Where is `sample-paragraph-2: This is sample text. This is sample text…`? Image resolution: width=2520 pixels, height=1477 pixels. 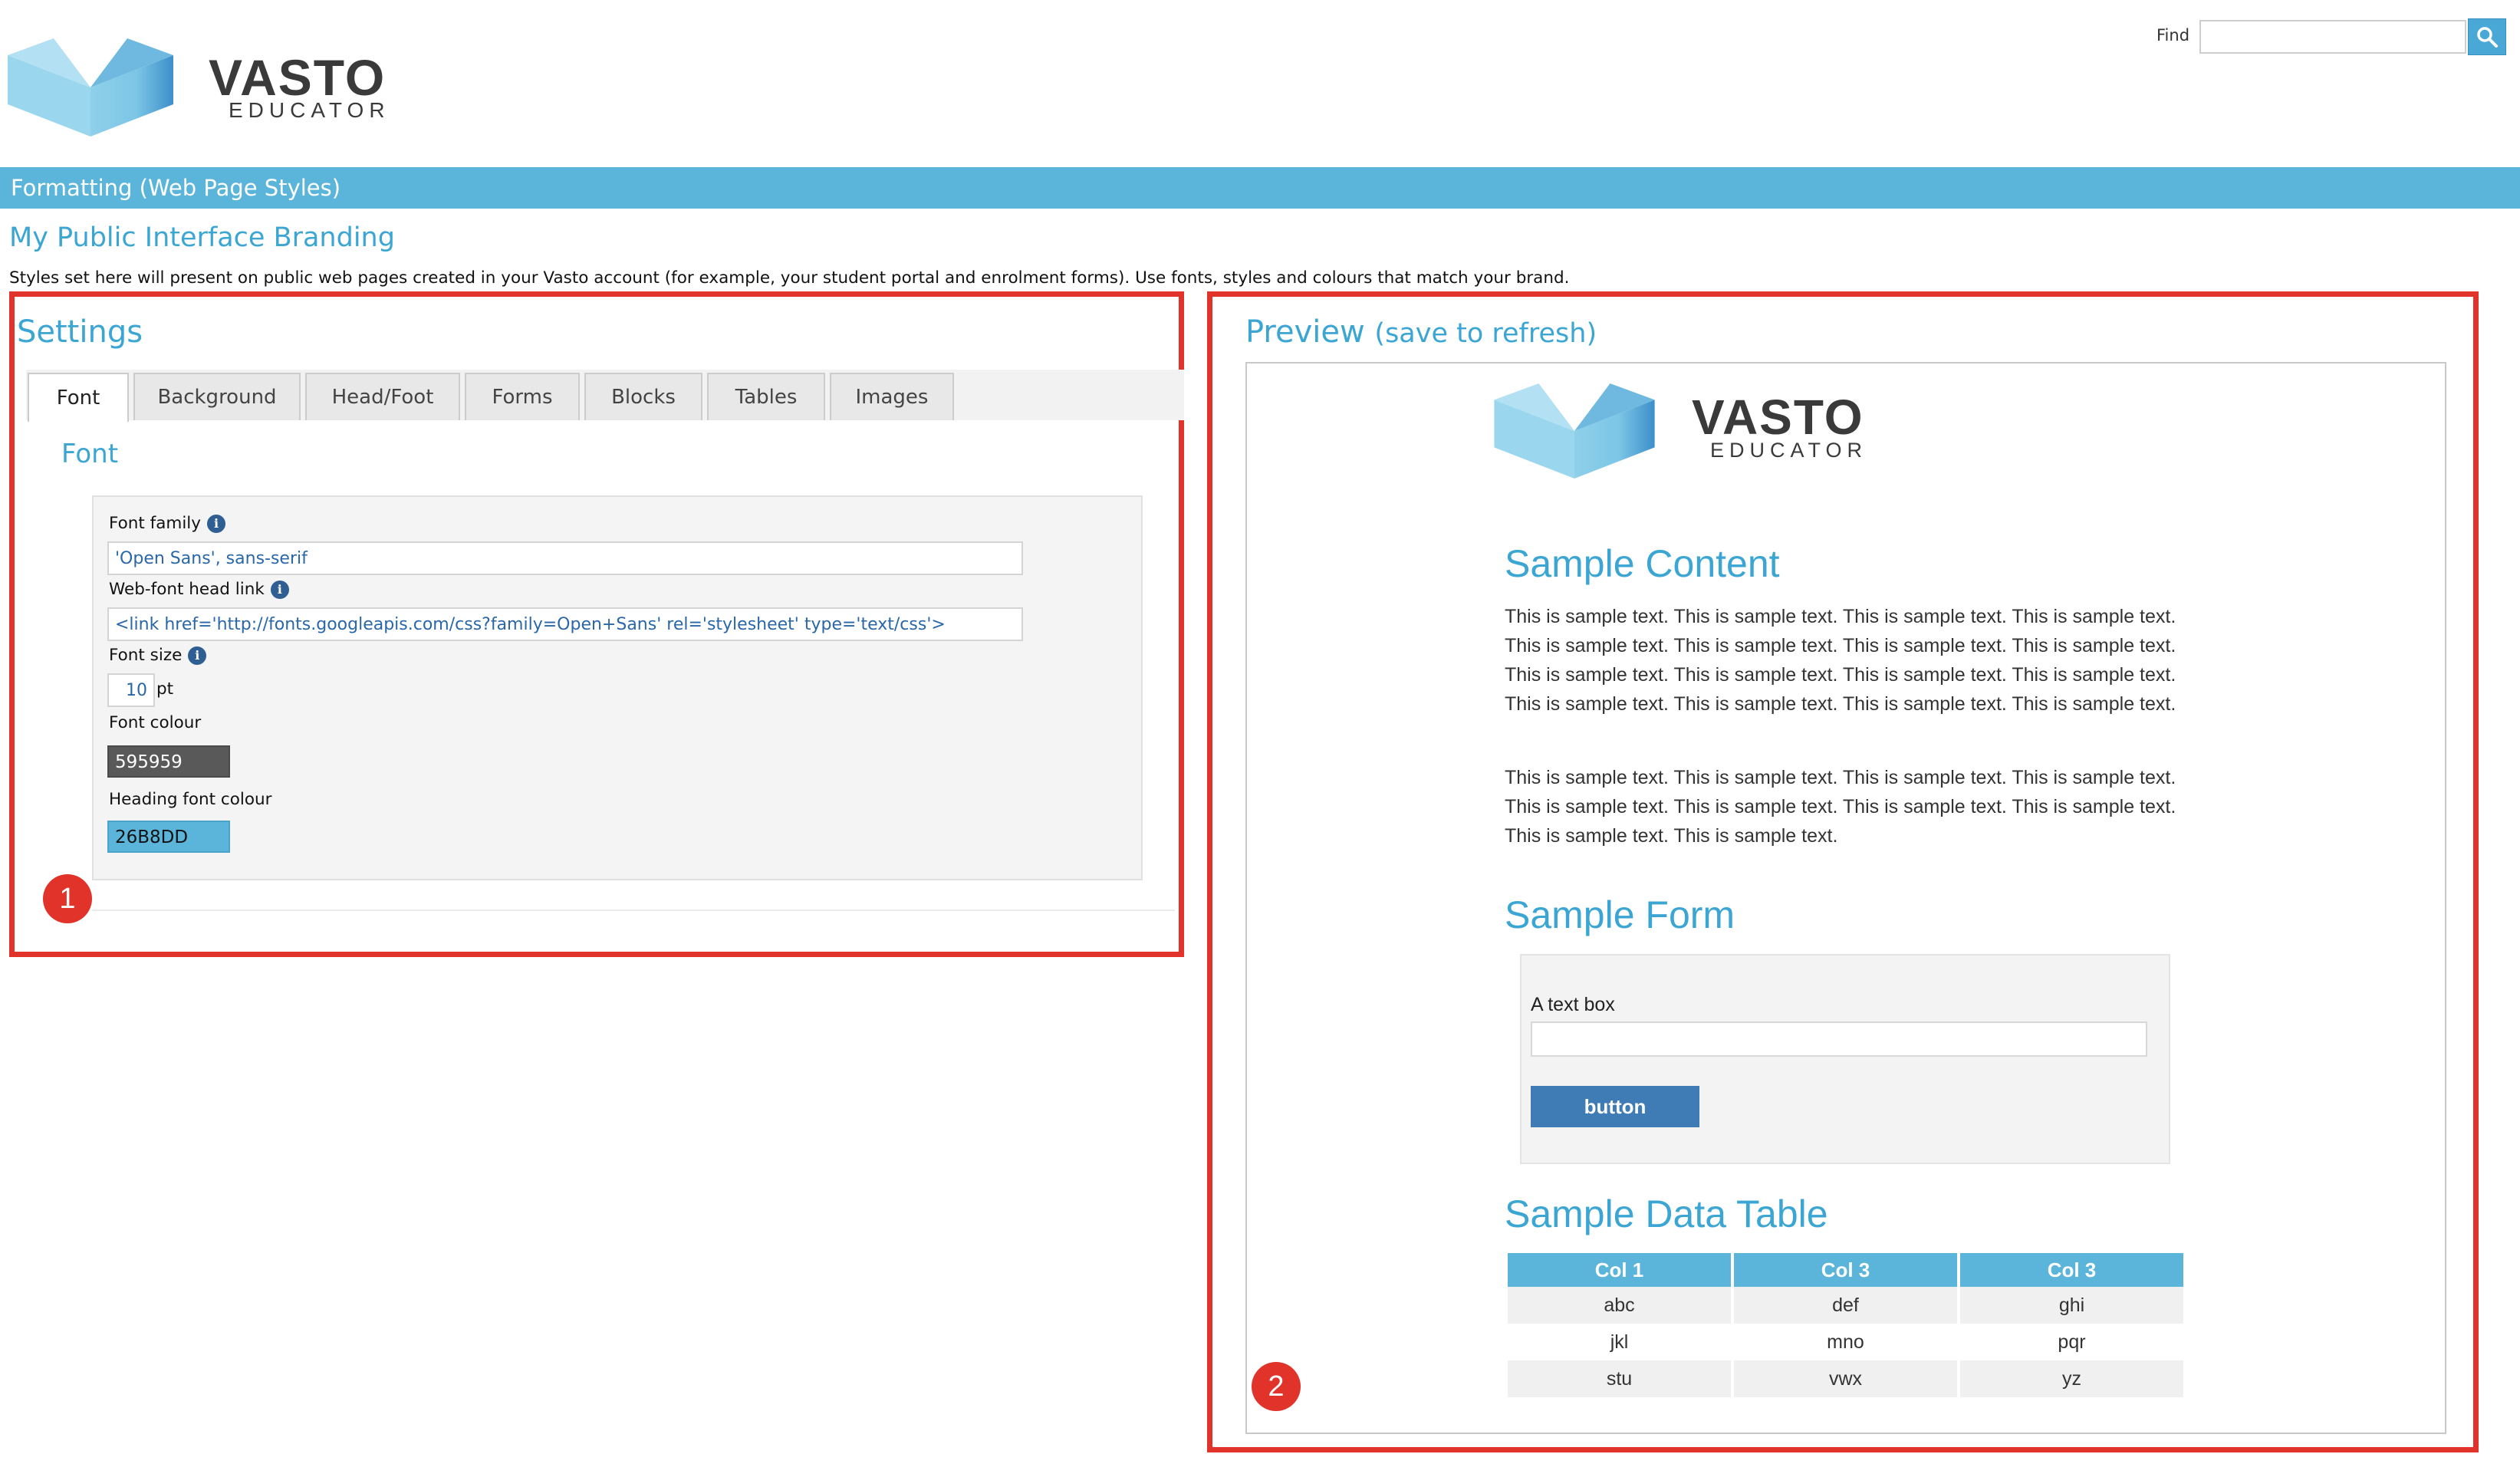 sample-paragraph-2: This is sample text. This is sample text… is located at coordinates (1840, 807).